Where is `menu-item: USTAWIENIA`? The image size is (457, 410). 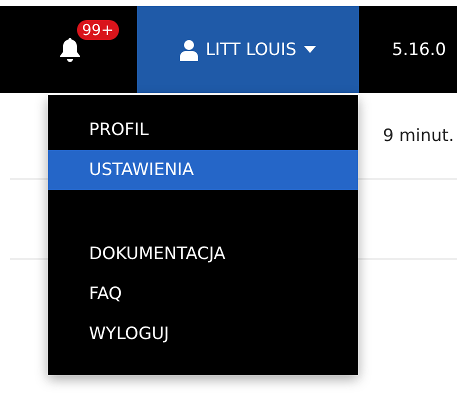
menu-item: USTAWIENIA is located at coordinates (203, 170).